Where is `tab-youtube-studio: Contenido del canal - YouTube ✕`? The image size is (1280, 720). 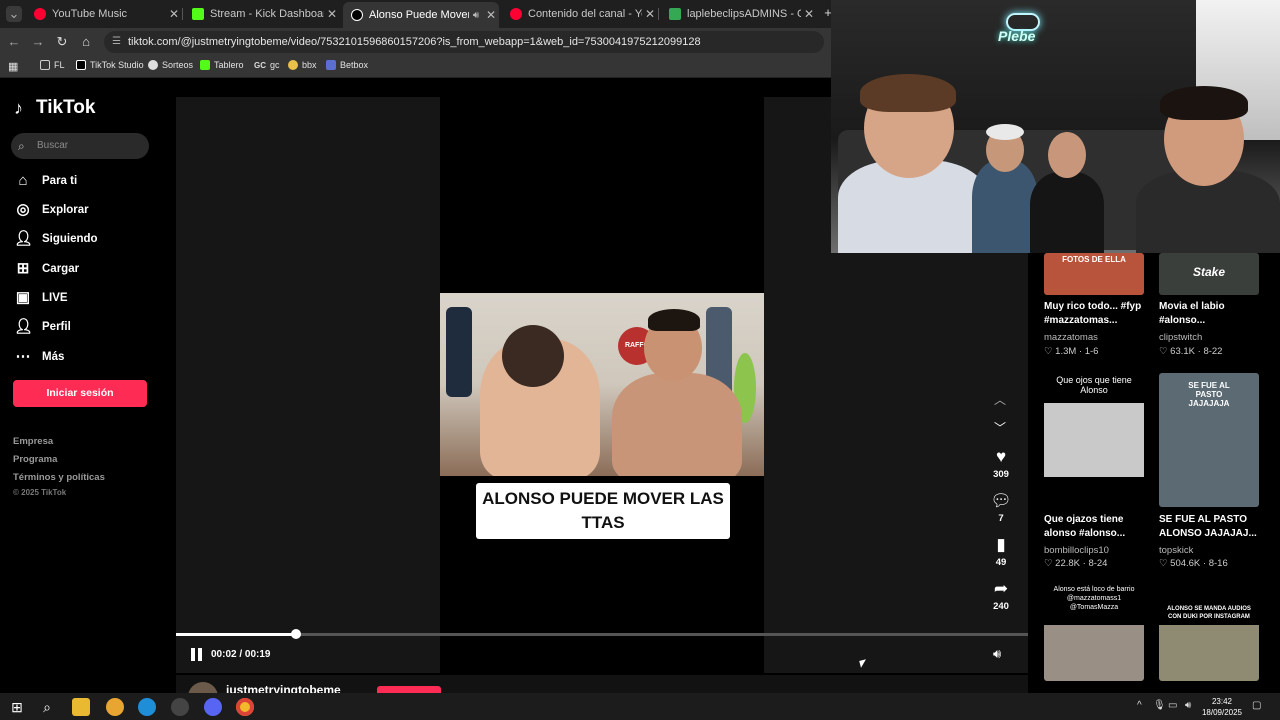
tab-youtube-studio: Contenido del canal - YouTube ✕ is located at coordinates (580, 14).